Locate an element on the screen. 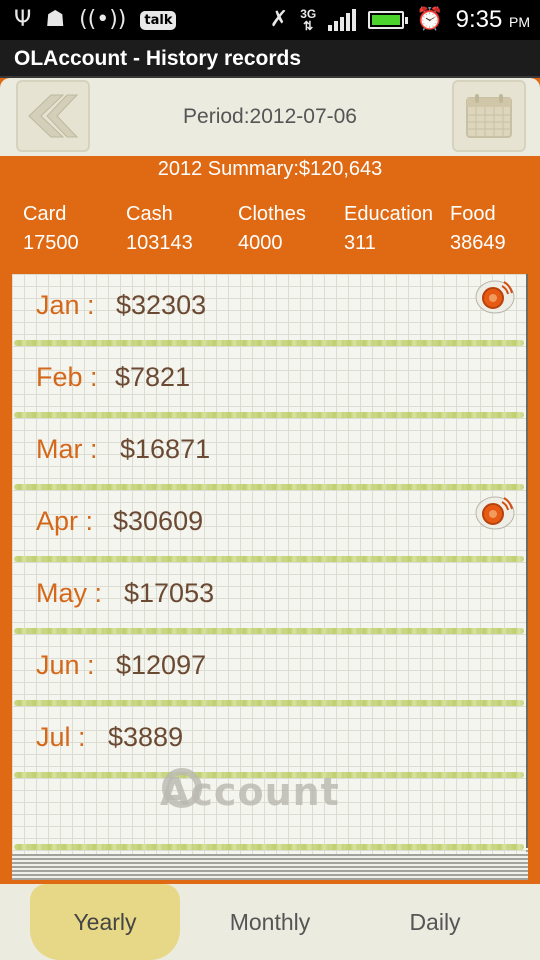  category-value: 17500 is located at coordinates (51, 243).